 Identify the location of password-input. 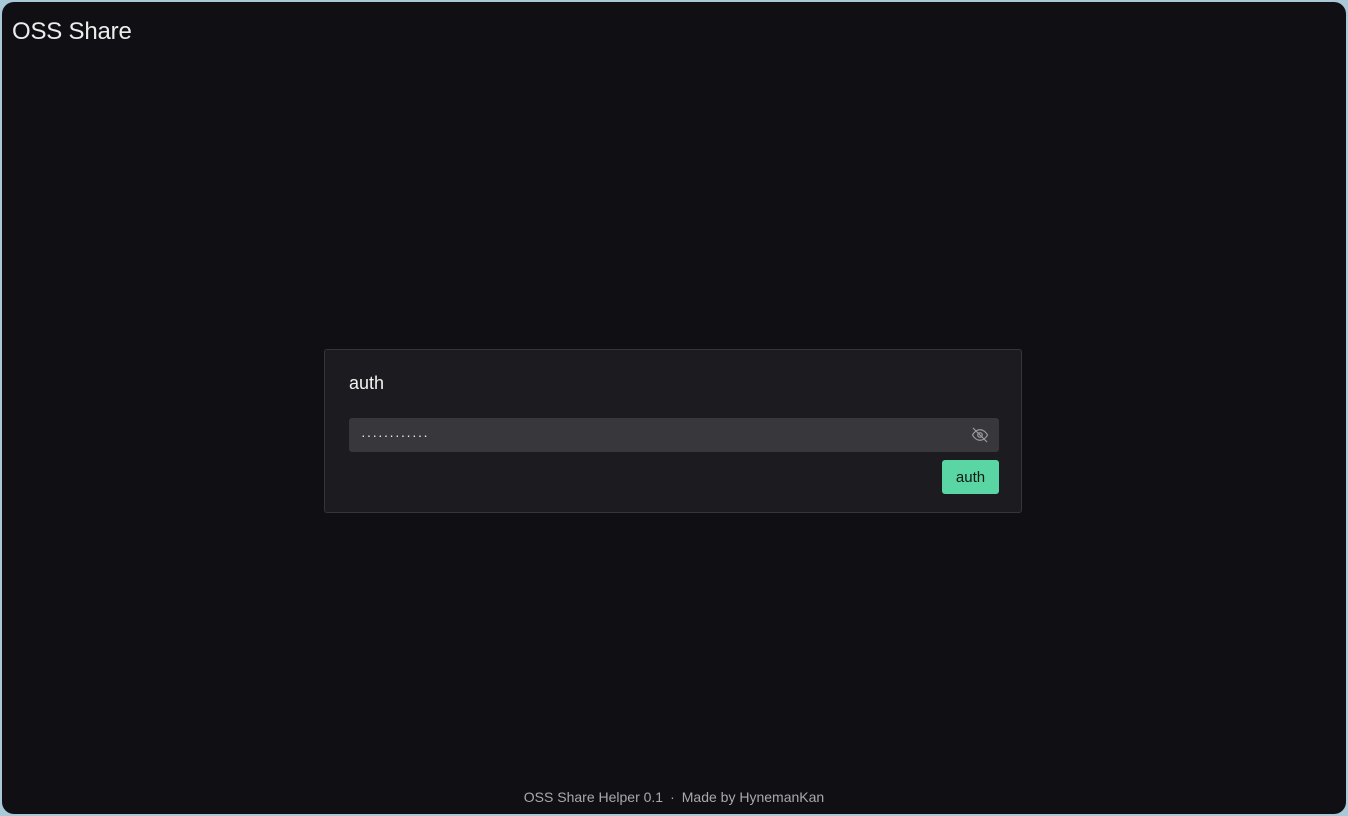
(654, 435).